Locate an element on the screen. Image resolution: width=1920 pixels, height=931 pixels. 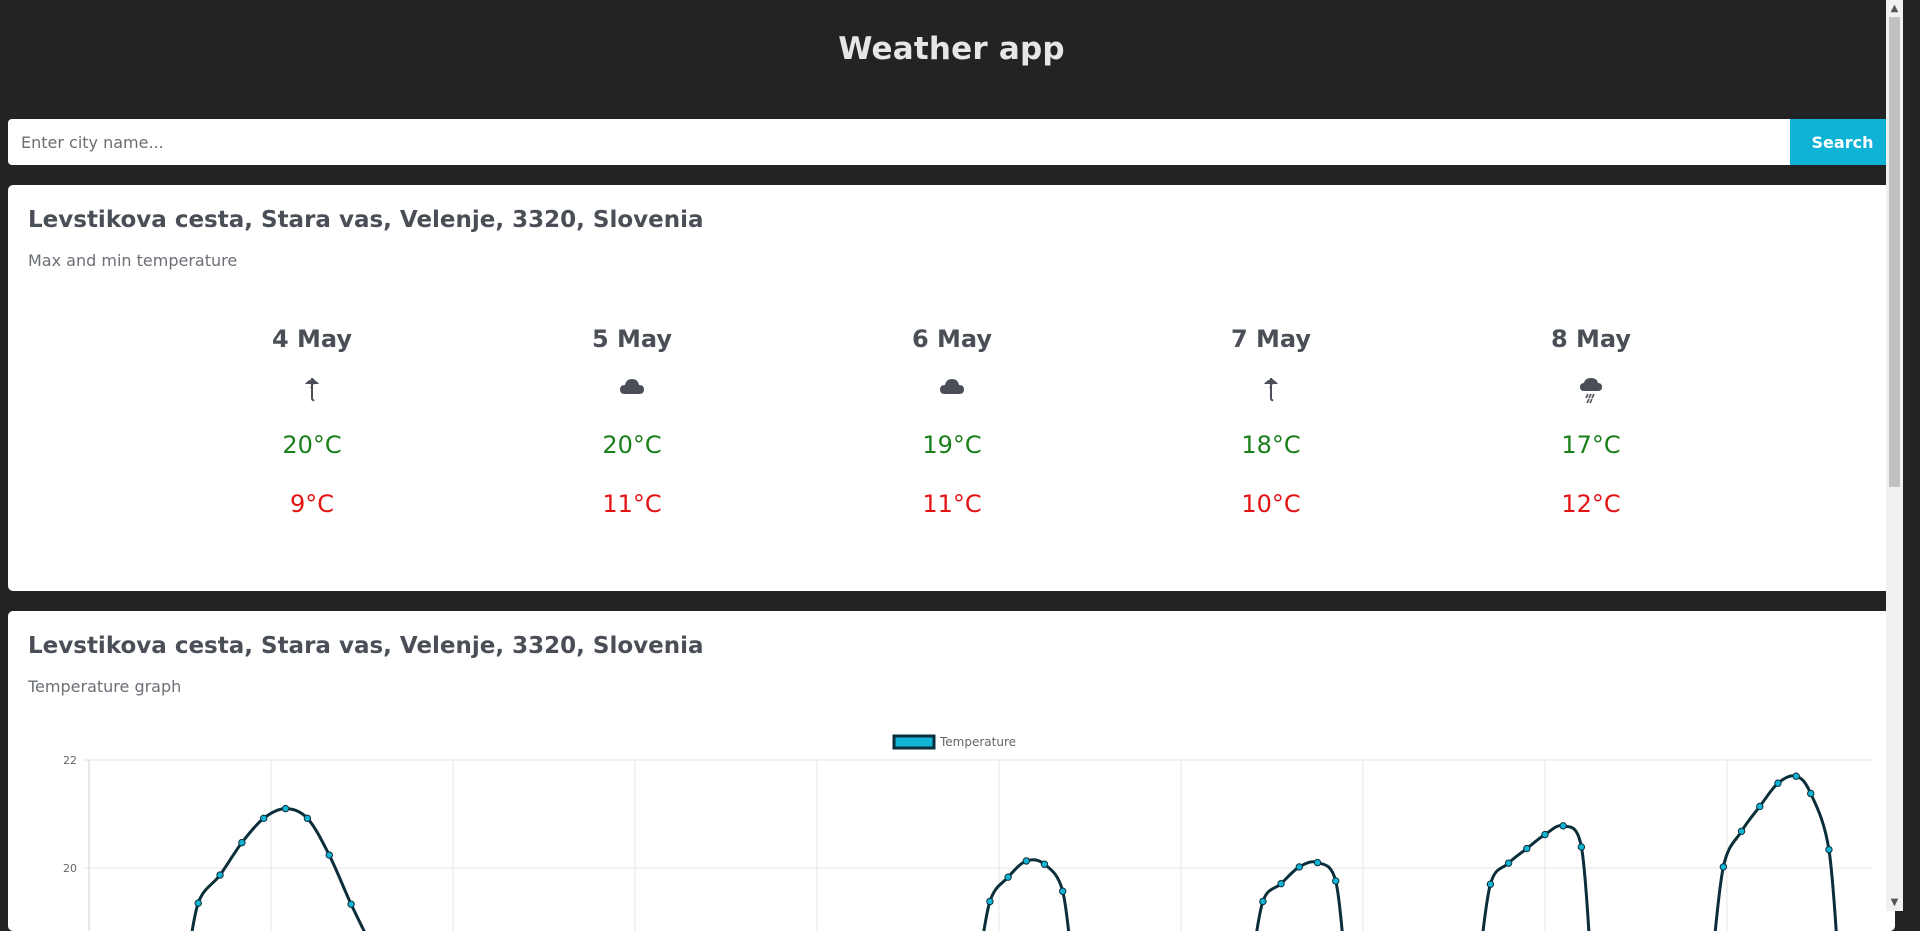
day-card: 4 May 20°C 9°C is located at coordinates (312, 421).